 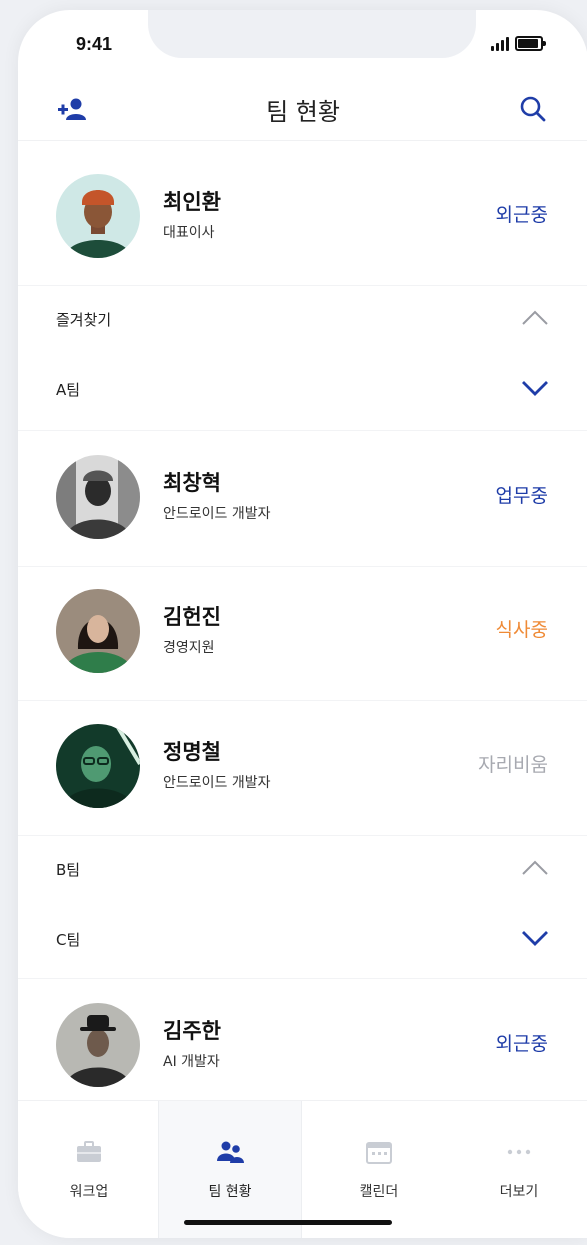 I want to click on member-row: 김주한 AI 개발자 외근중, so click(x=302, y=1046).